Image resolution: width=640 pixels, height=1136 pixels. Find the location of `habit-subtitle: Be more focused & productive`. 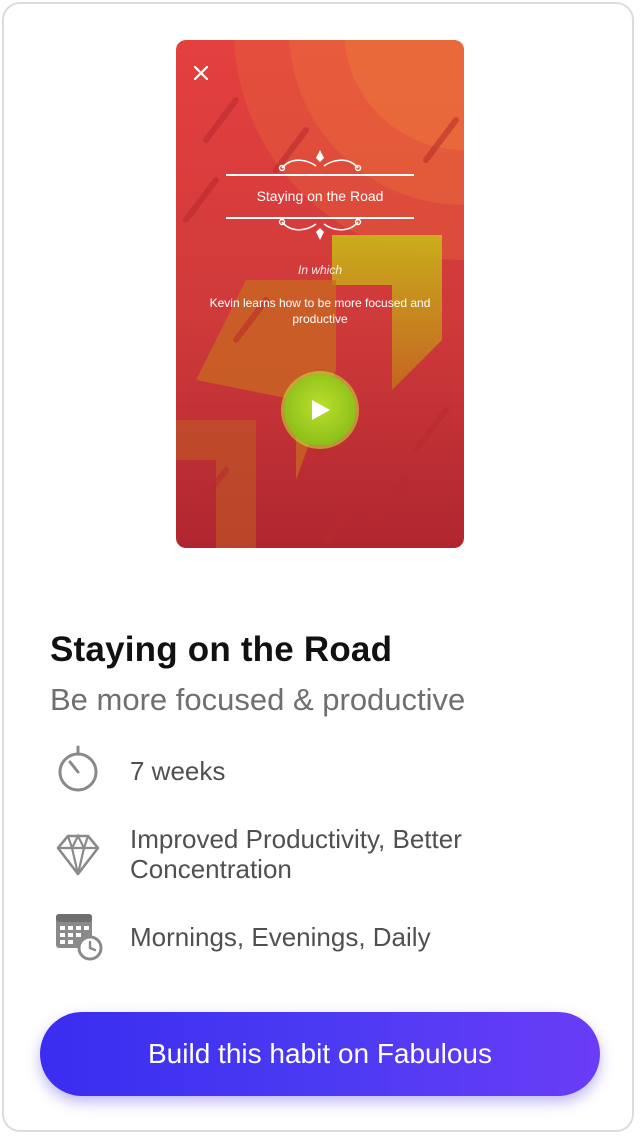

habit-subtitle: Be more focused & productive is located at coordinates (258, 699).